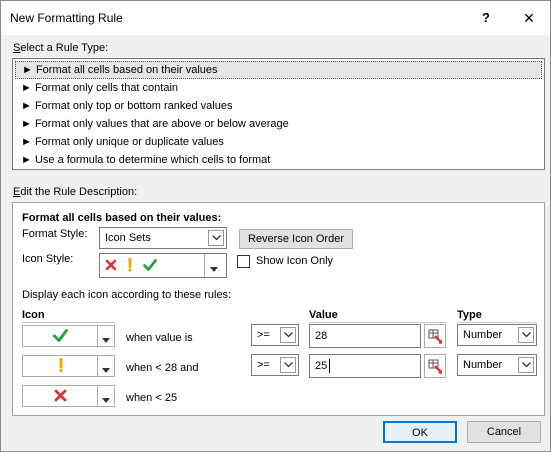  What do you see at coordinates (61, 48) in the screenshot?
I see `rule-type-label: Select a Rule Type:` at bounding box center [61, 48].